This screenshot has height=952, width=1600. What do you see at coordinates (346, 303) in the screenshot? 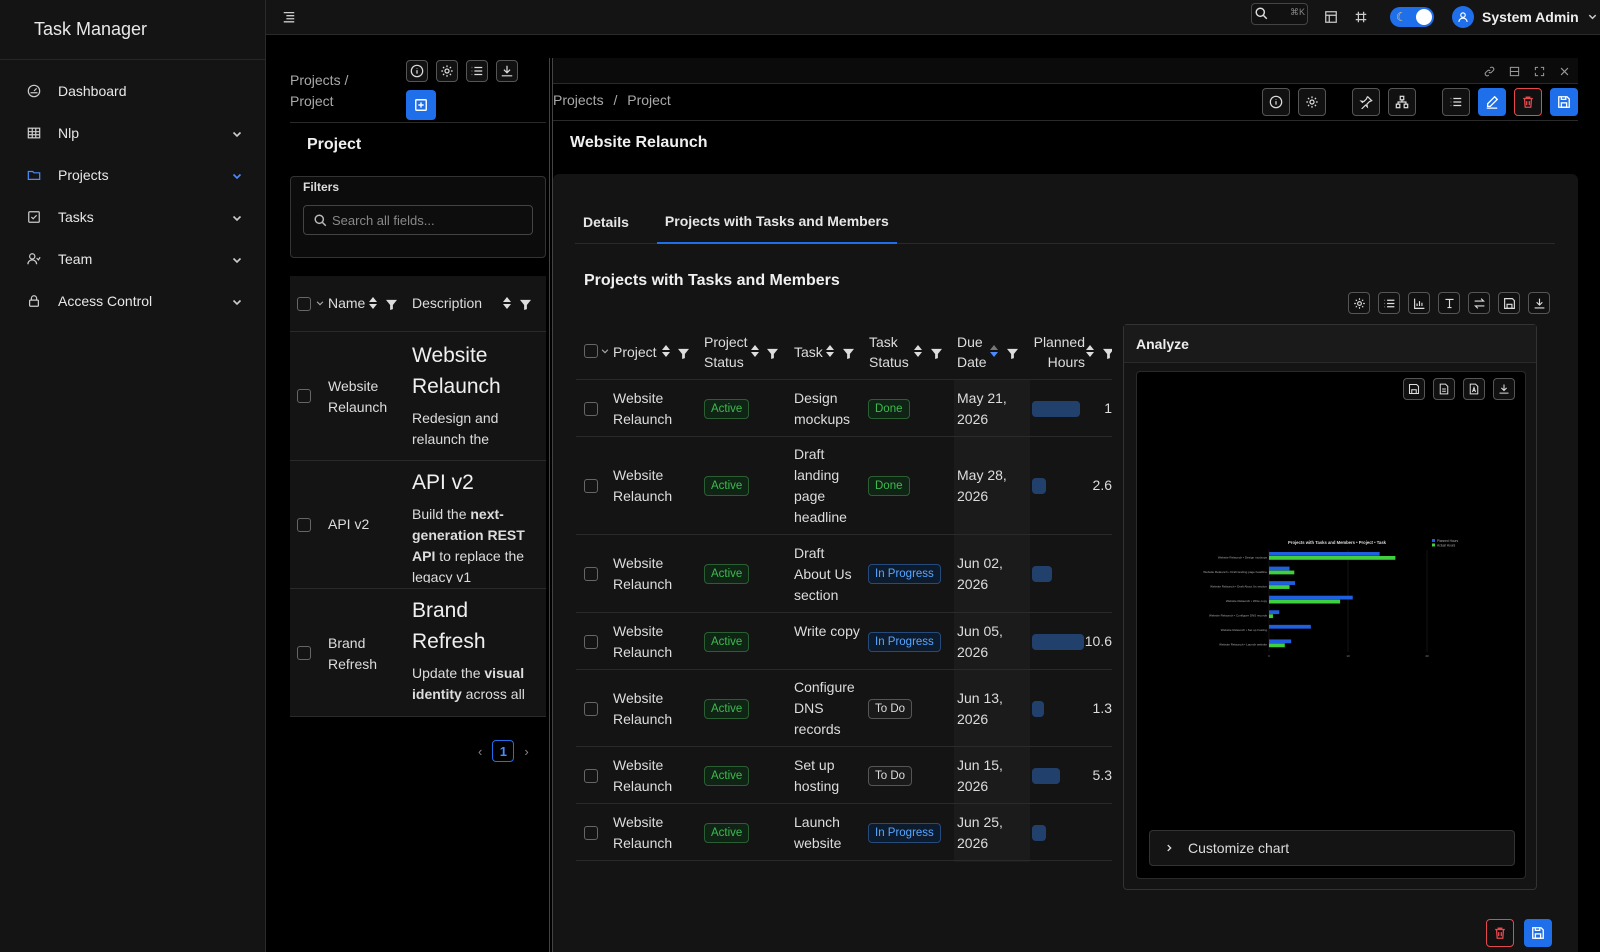
I see `column-header-name: Name` at bounding box center [346, 303].